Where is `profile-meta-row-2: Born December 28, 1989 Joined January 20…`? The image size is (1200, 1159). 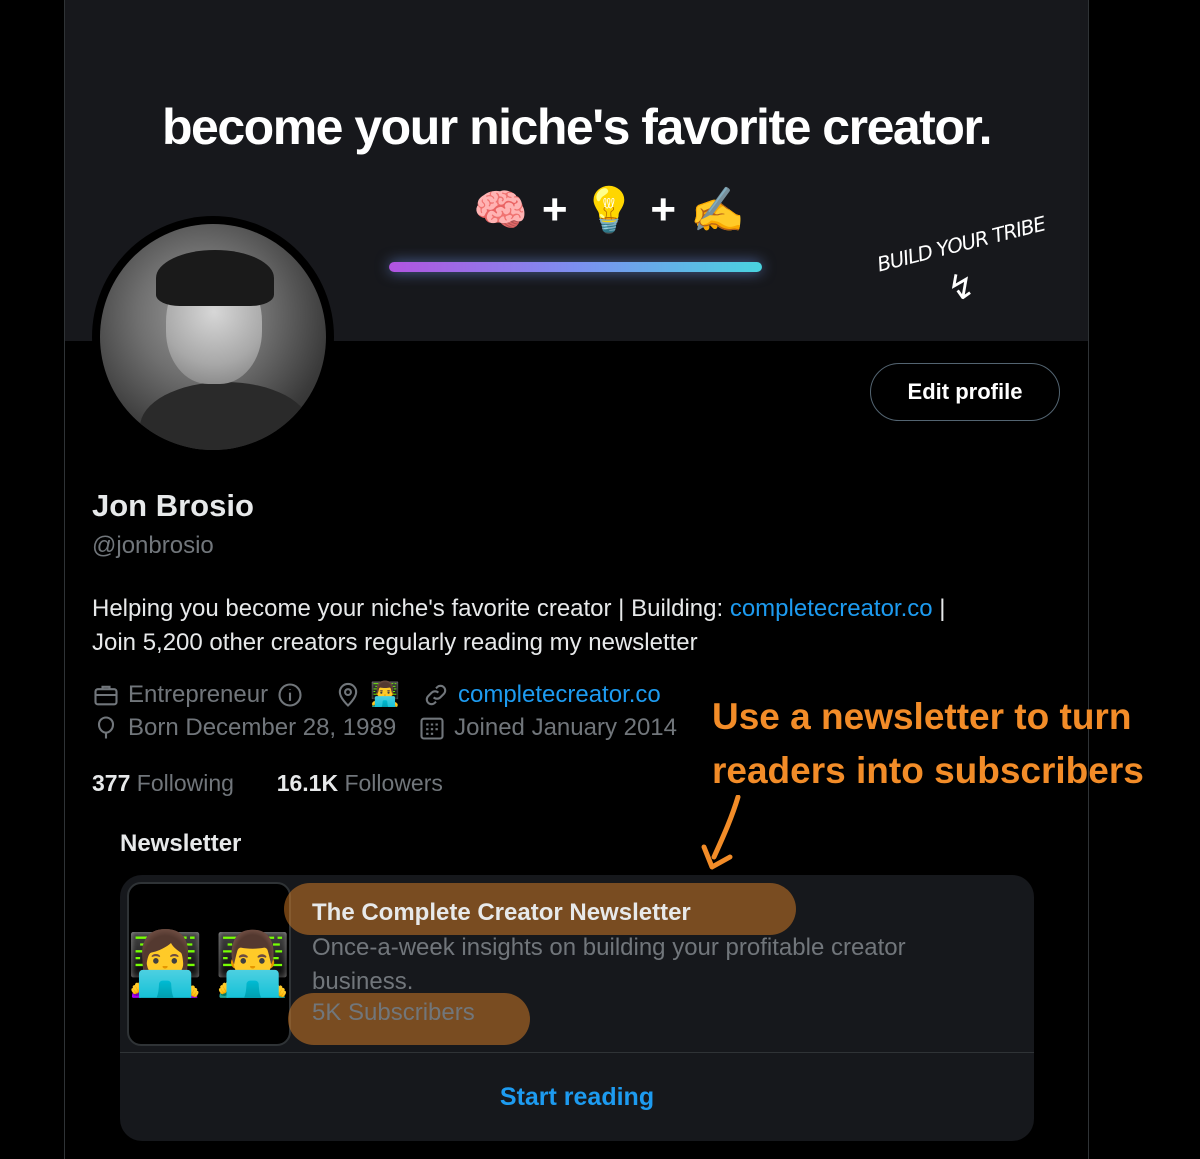 profile-meta-row-2: Born December 28, 1989 Joined January 20… is located at coordinates (384, 728).